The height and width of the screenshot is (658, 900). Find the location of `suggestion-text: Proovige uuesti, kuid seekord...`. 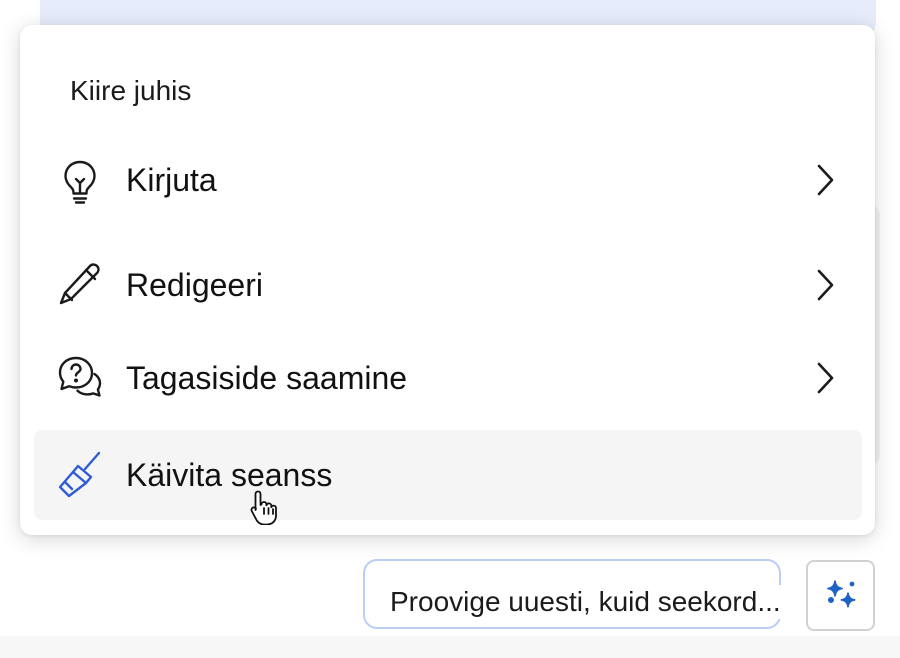

suggestion-text: Proovige uuesti, kuid seekord... is located at coordinates (587, 602).